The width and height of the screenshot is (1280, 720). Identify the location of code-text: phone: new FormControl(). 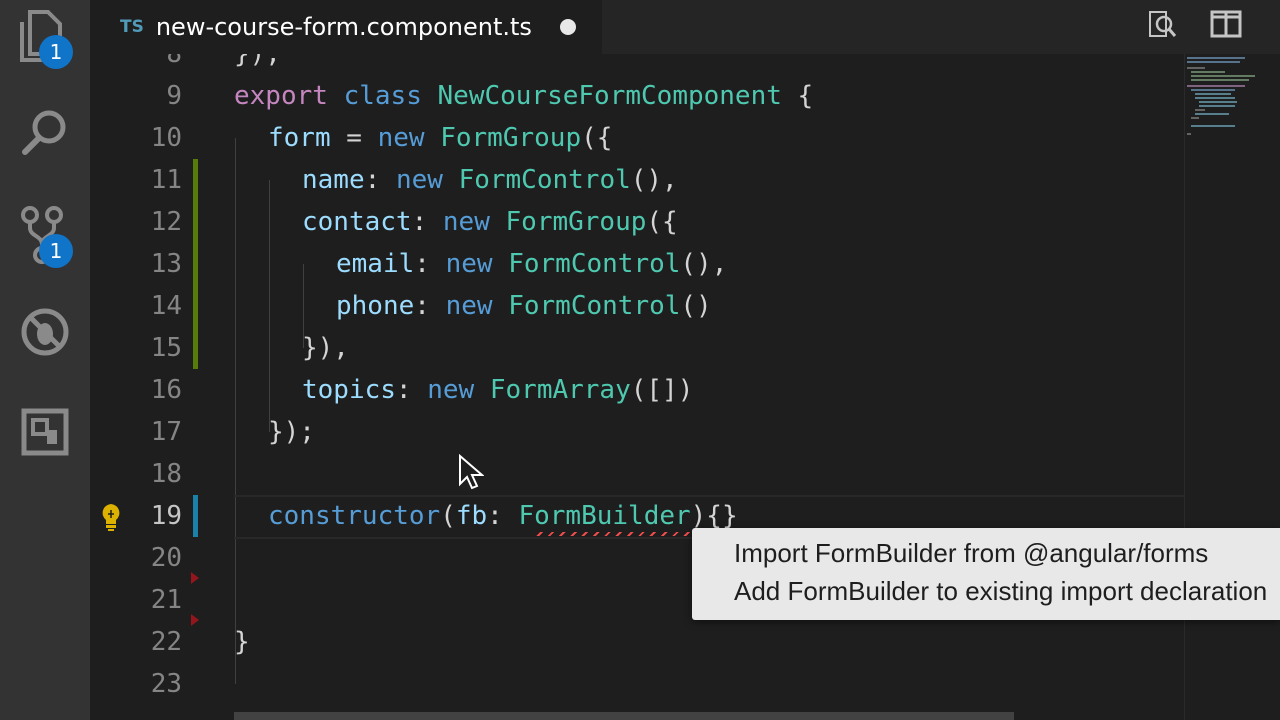
(524, 306).